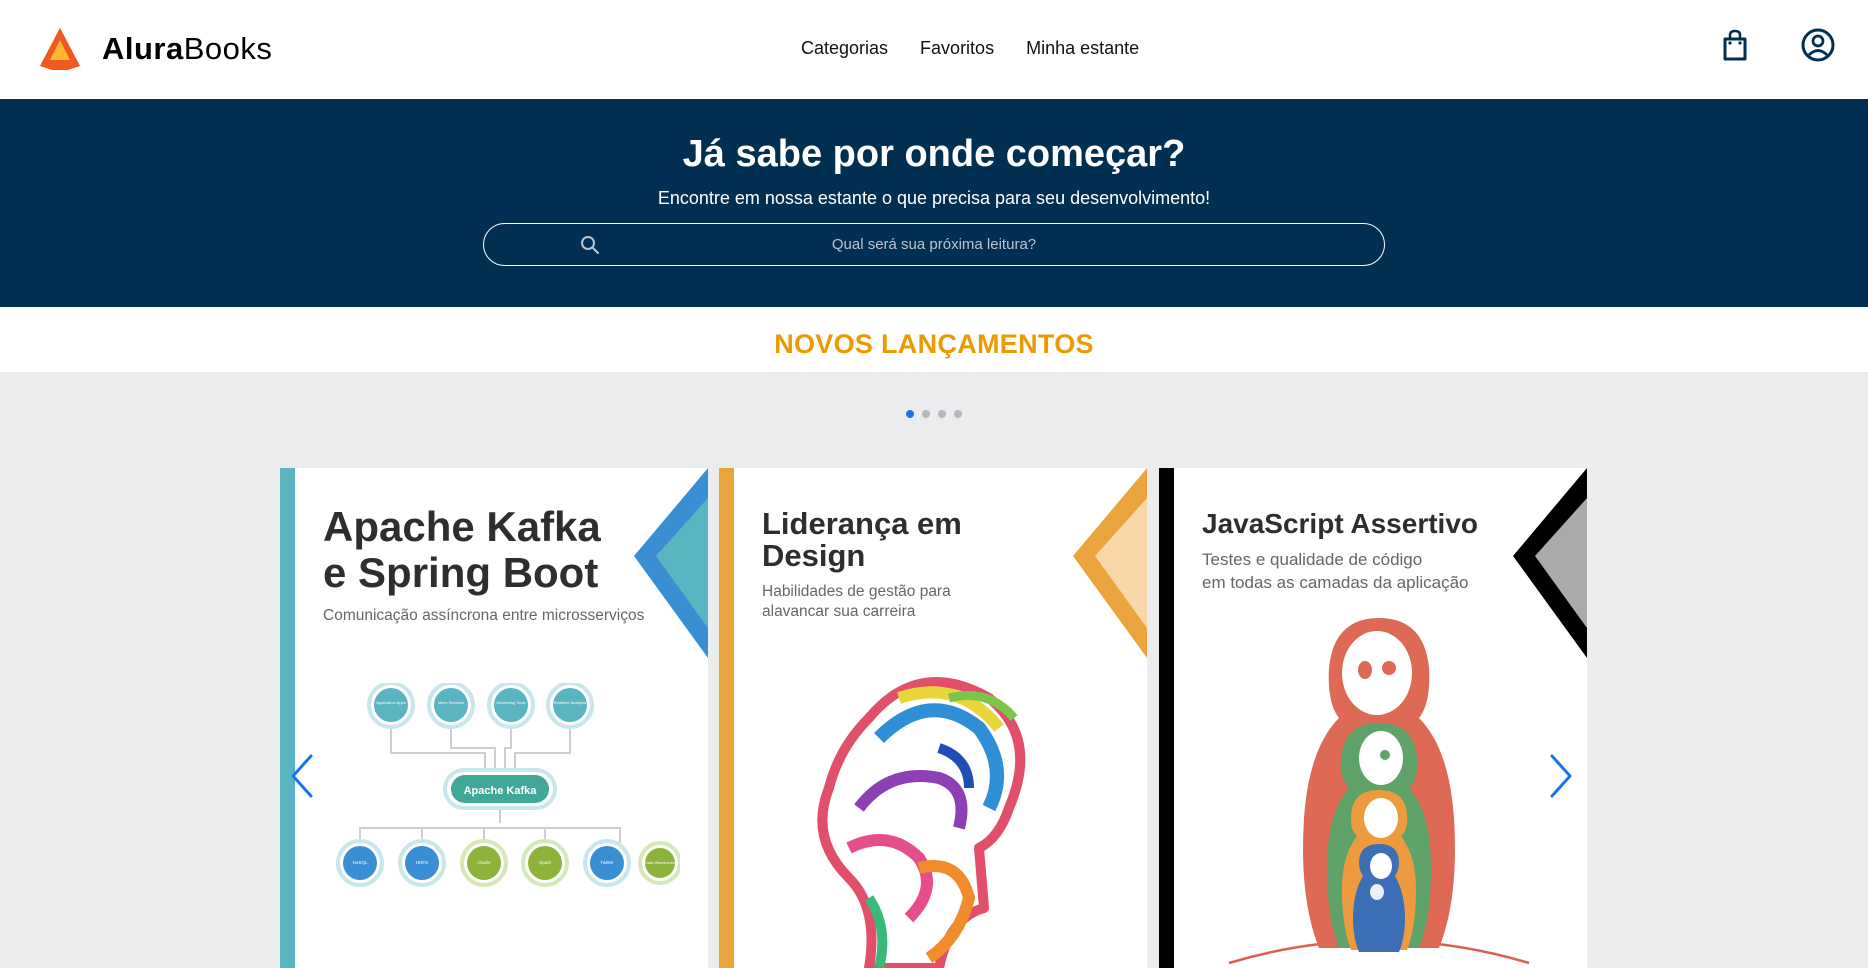  I want to click on diagram-node-label: Realtime Analytics, so click(570, 702).